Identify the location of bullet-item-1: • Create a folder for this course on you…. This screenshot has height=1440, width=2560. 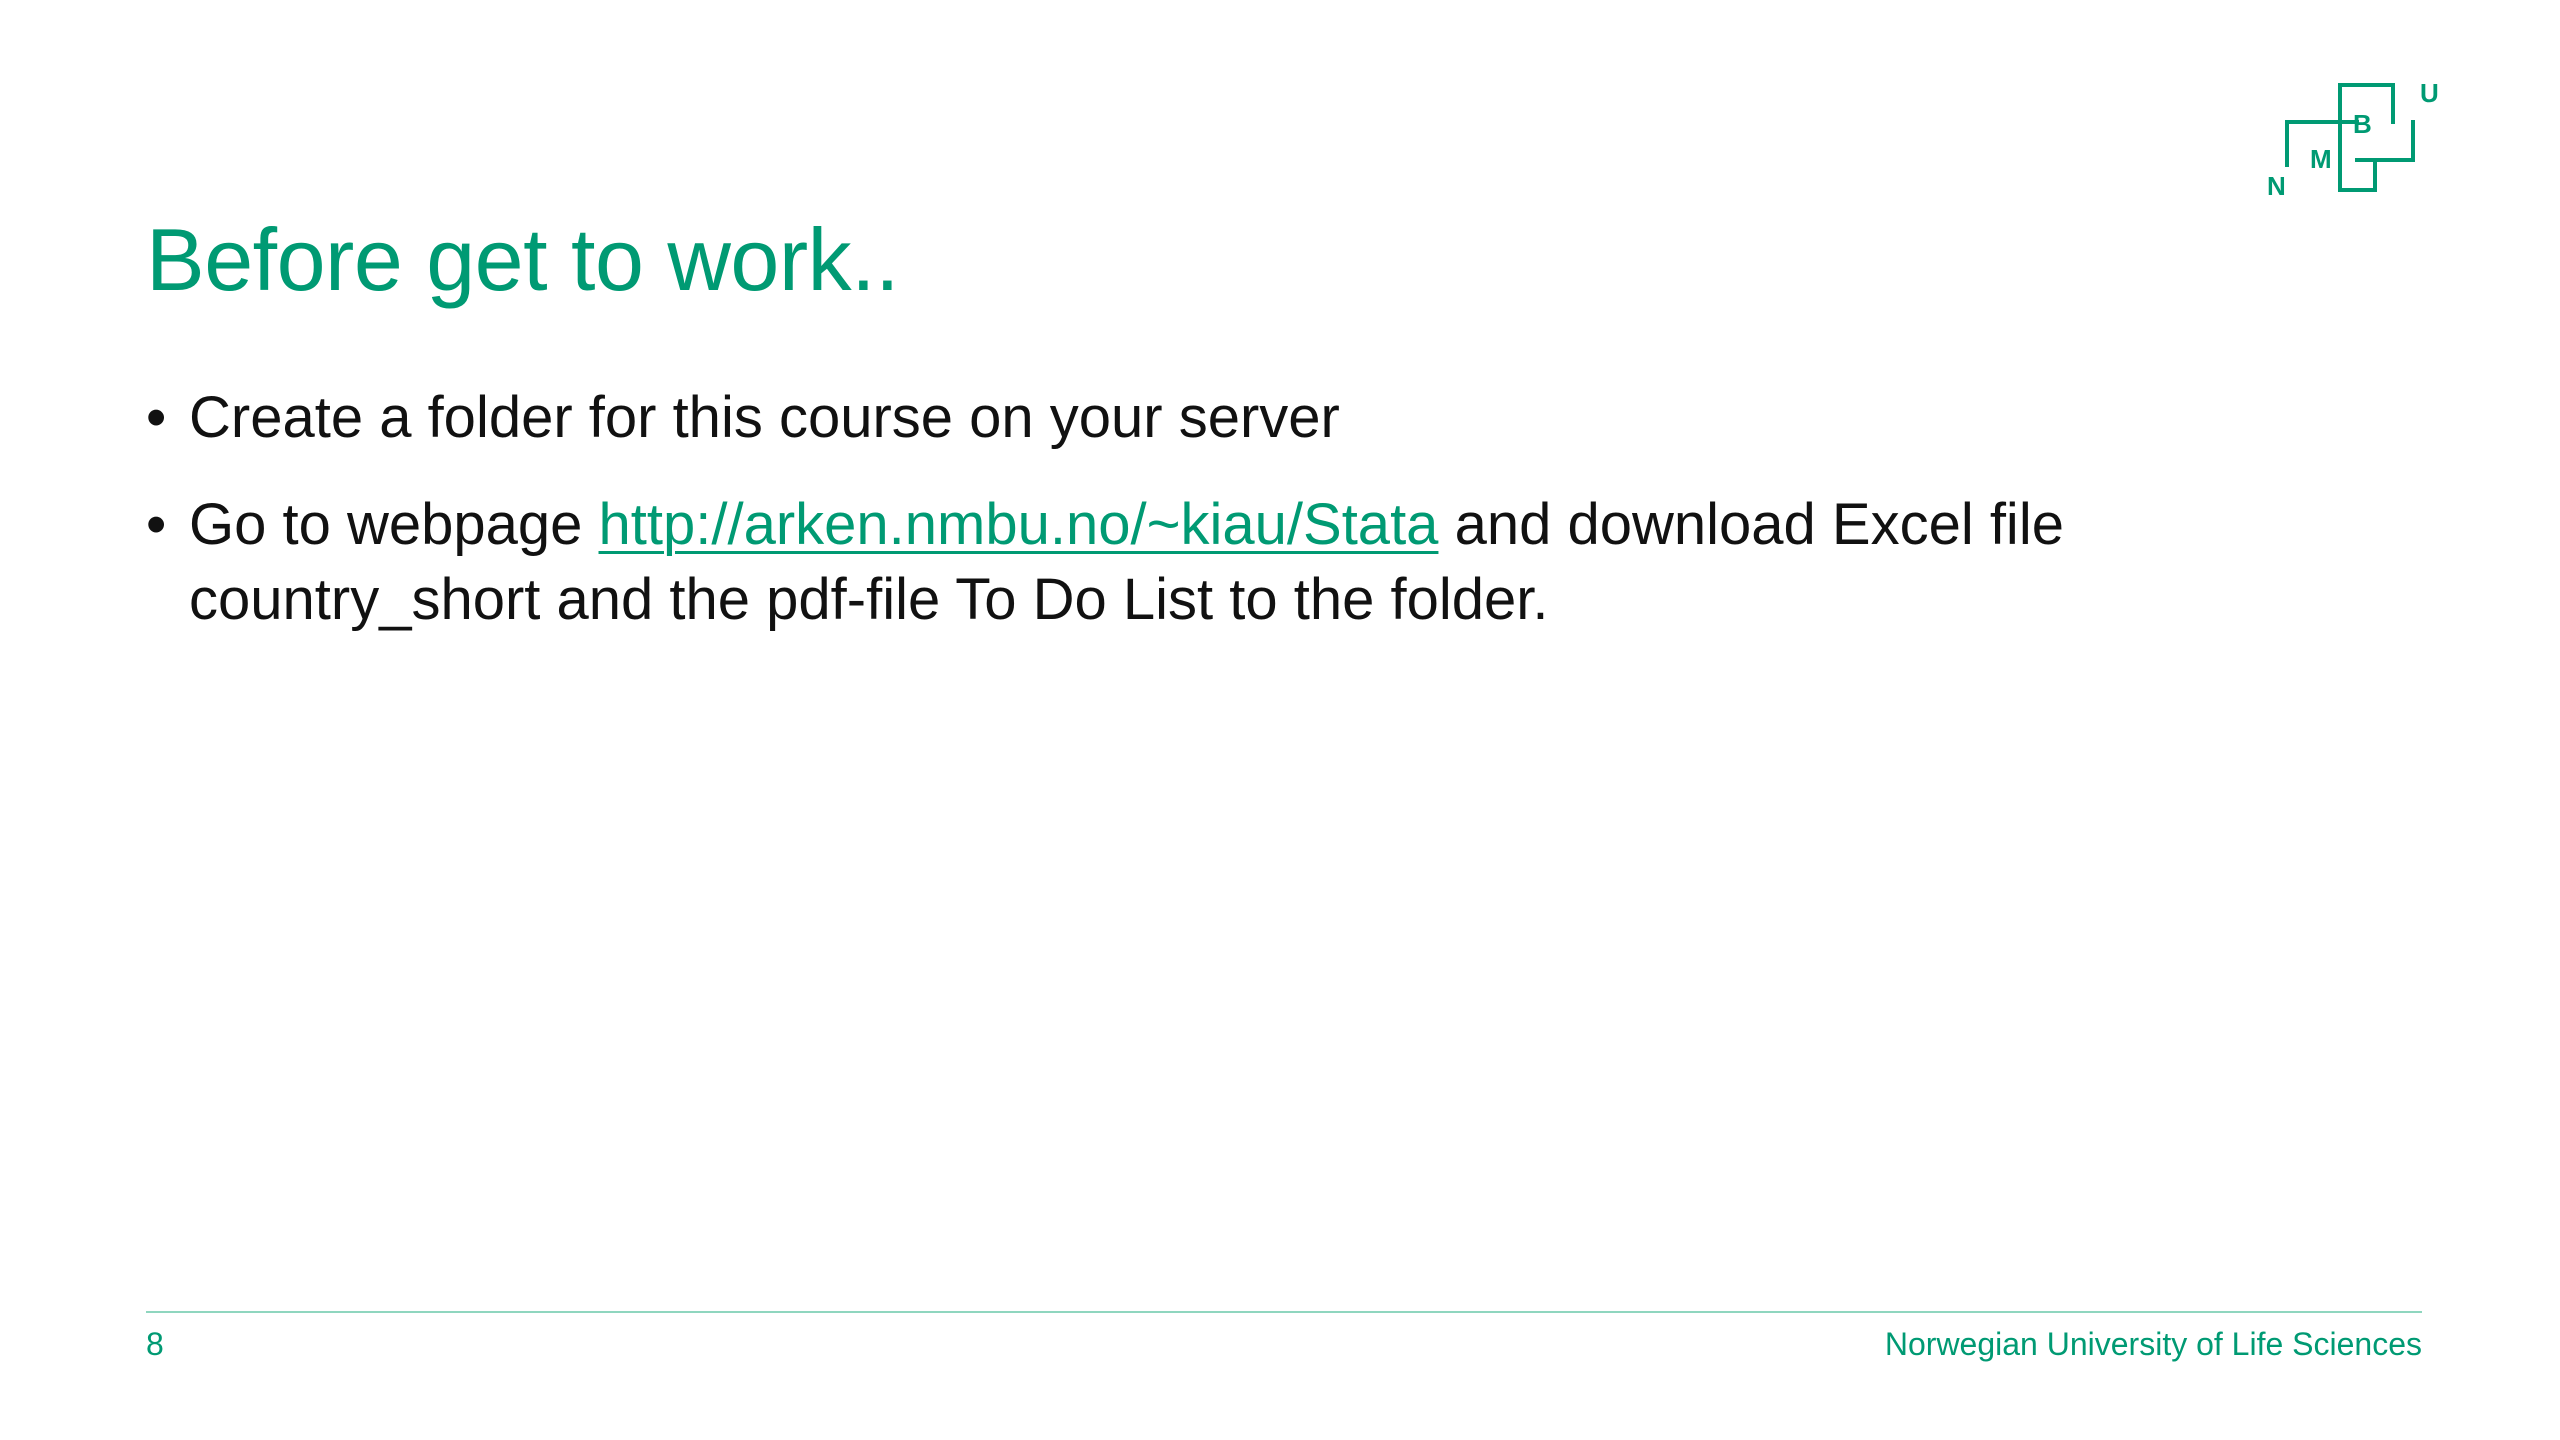
(1146, 417).